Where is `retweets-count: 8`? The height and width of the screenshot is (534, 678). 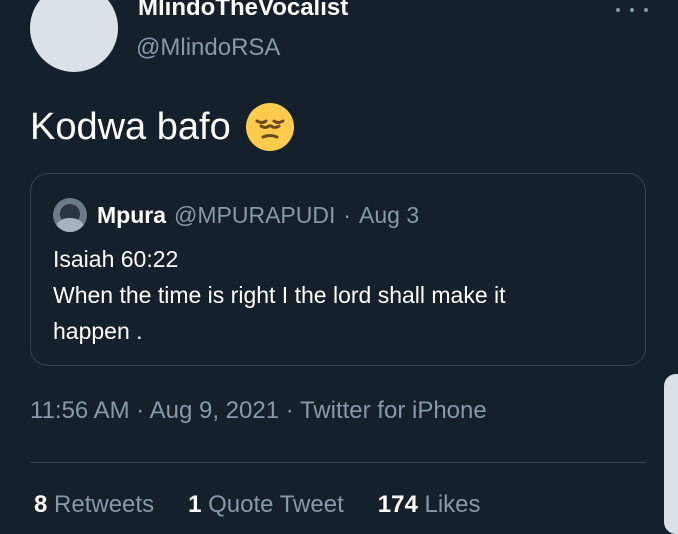 retweets-count: 8 is located at coordinates (41, 504).